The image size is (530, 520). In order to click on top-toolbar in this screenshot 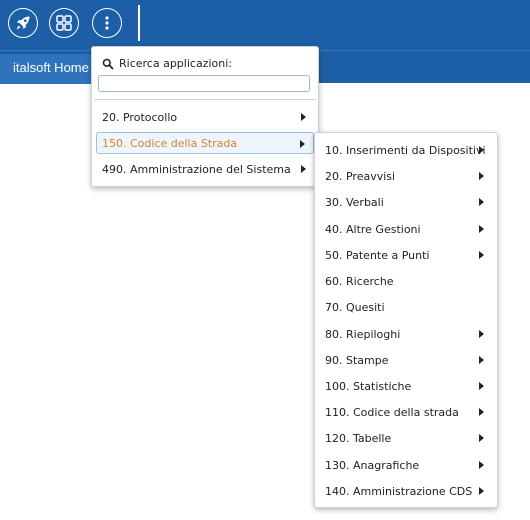, I will do `click(265, 25)`.